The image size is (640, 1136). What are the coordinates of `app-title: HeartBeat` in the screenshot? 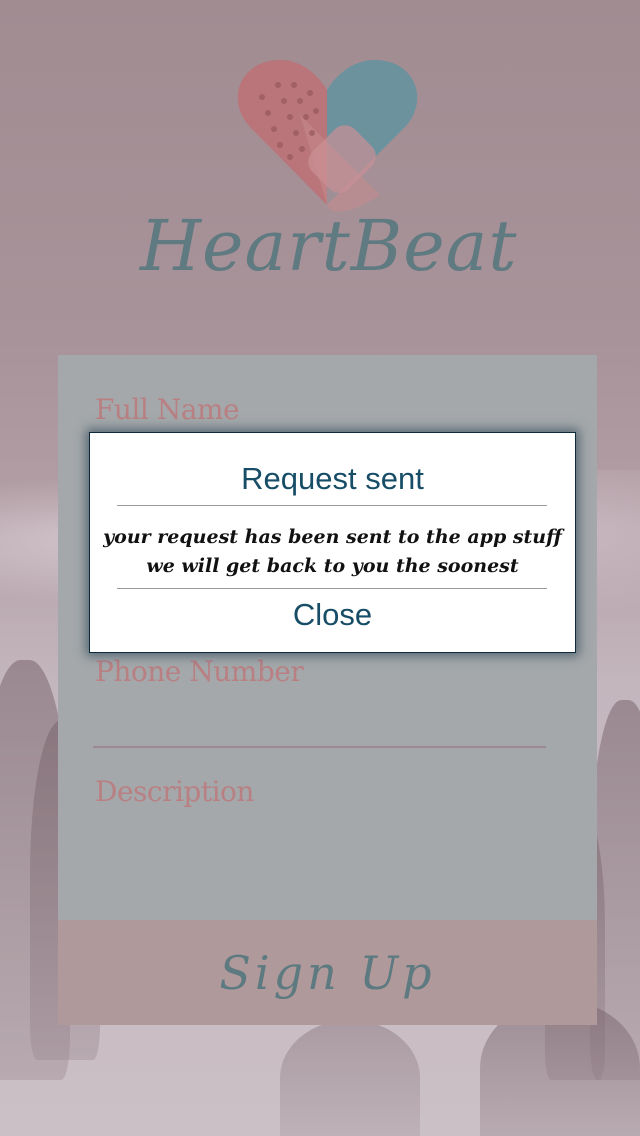 It's located at (329, 246).